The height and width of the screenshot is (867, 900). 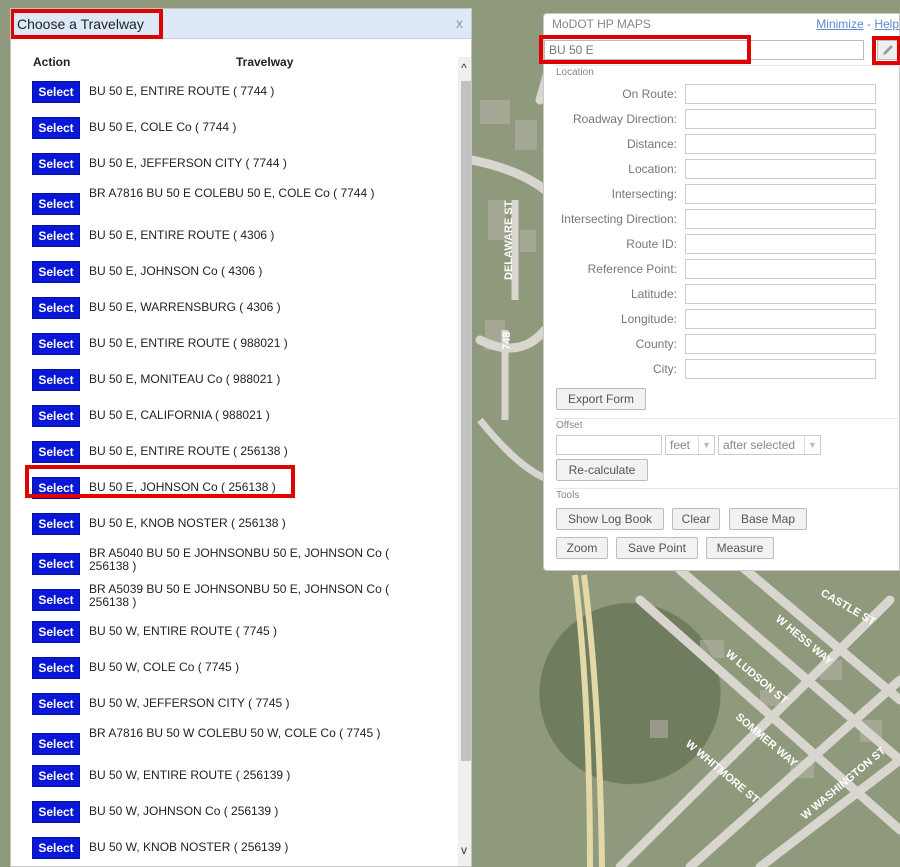 I want to click on travelway-label: BU 50 E, JOHNSON Co ( 4306 ), so click(x=176, y=271).